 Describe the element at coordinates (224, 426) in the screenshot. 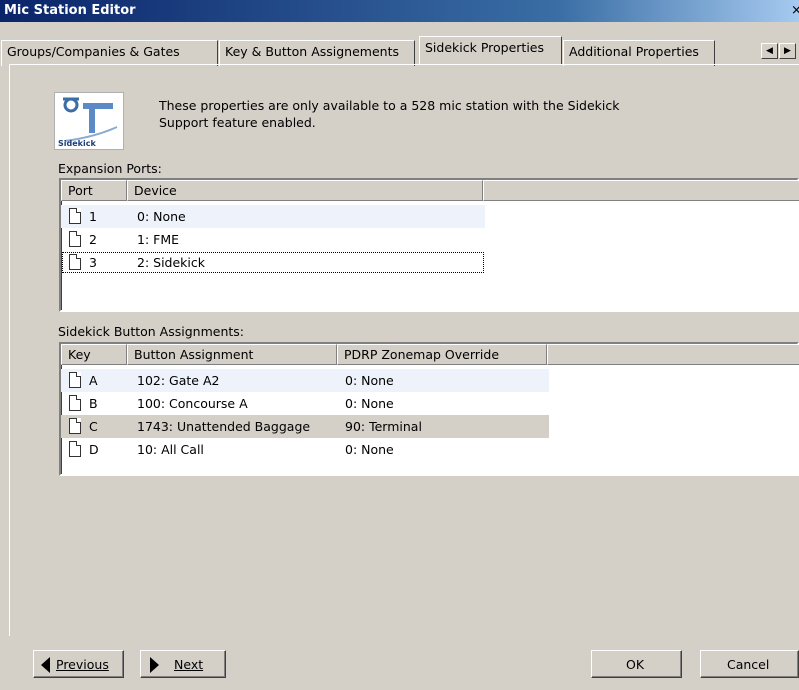

I see `button-assignment: 1743: Unattended Baggage` at that location.